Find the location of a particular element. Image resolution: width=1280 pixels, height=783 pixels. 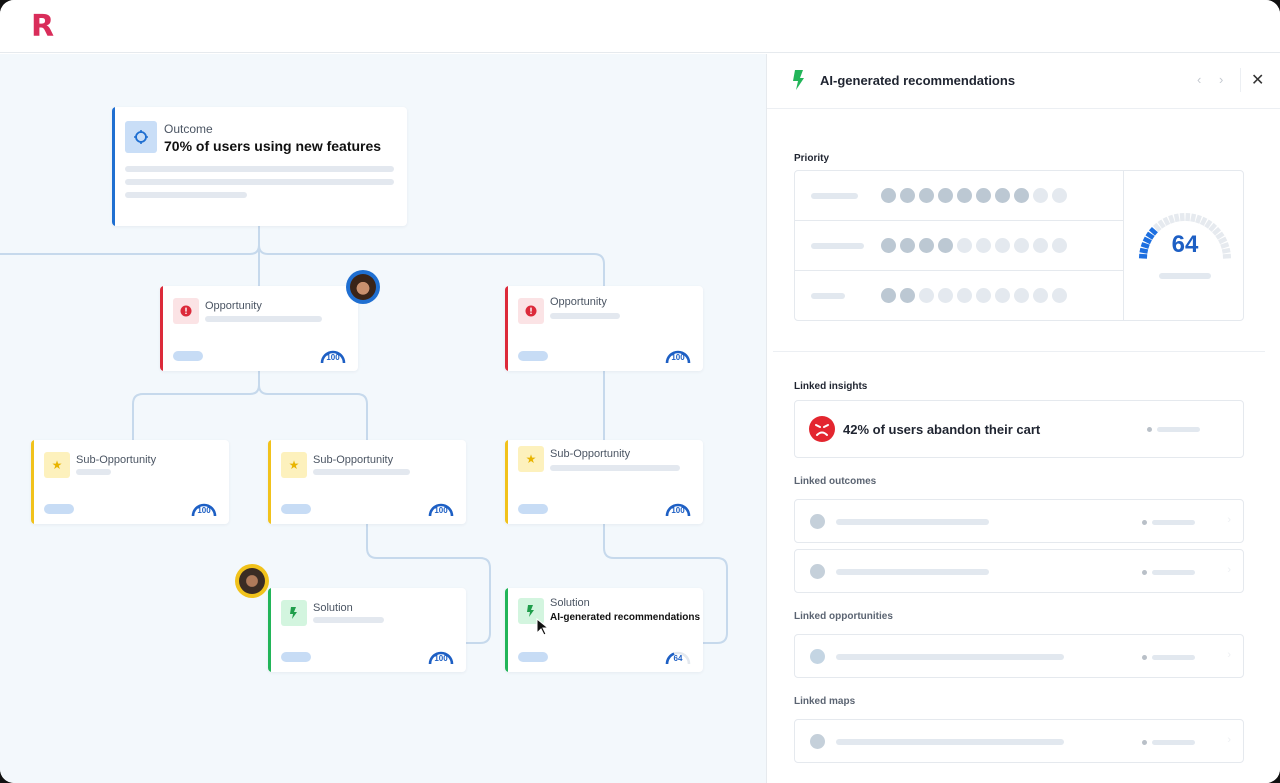

priority-row is located at coordinates (959, 246).